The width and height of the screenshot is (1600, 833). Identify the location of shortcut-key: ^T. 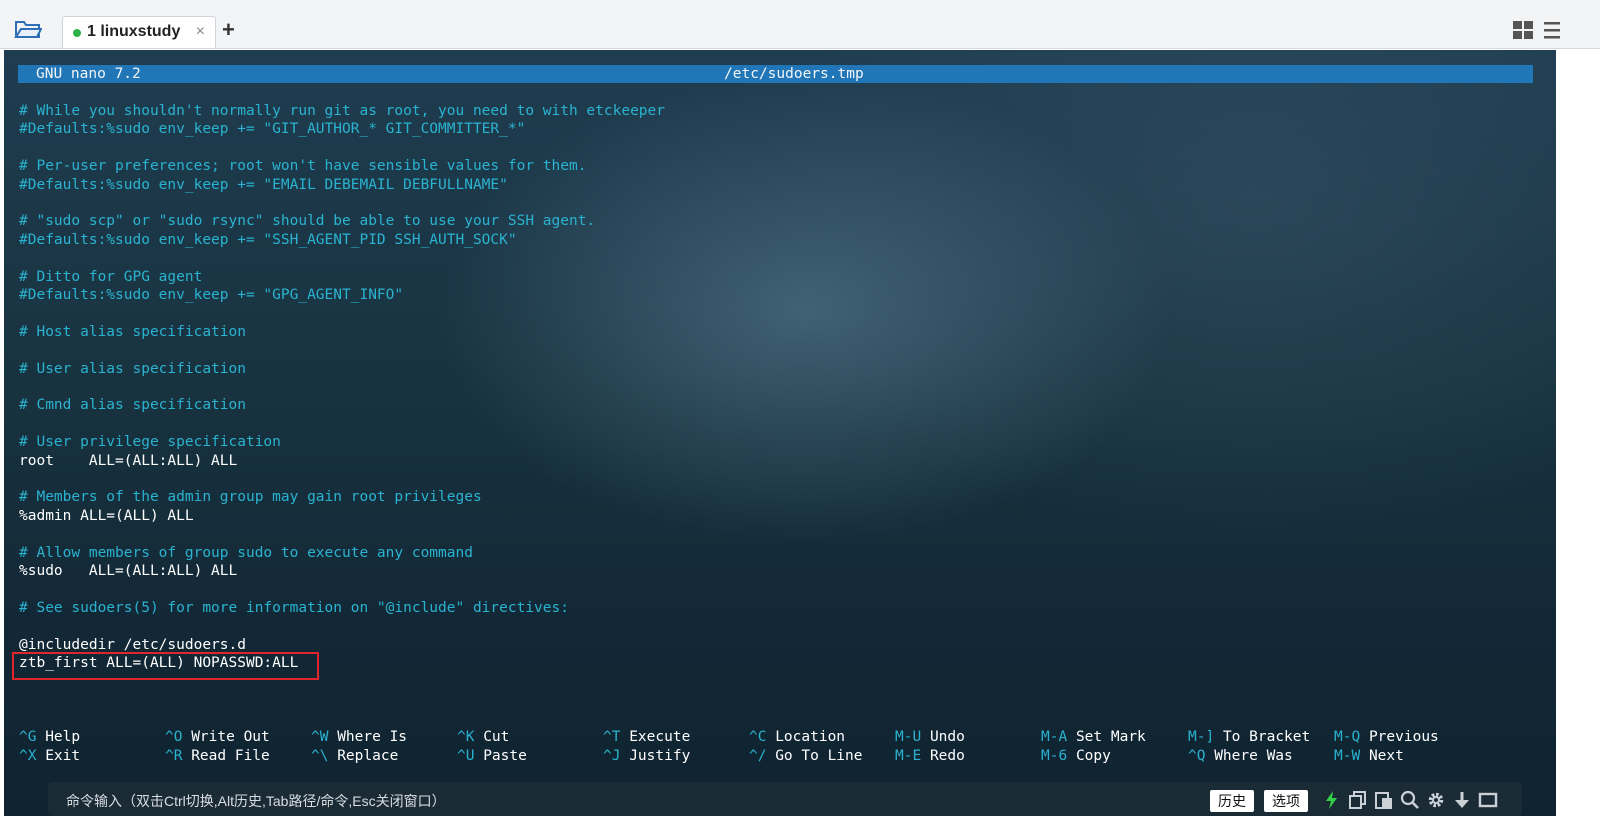
(612, 737).